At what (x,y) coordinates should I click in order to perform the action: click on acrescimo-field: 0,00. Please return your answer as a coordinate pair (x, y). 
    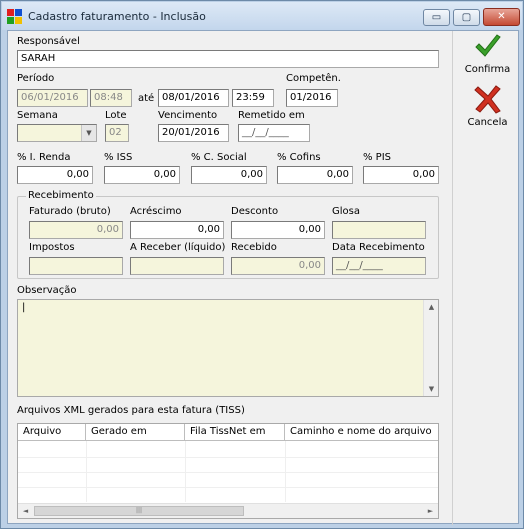
    Looking at the image, I should click on (177, 230).